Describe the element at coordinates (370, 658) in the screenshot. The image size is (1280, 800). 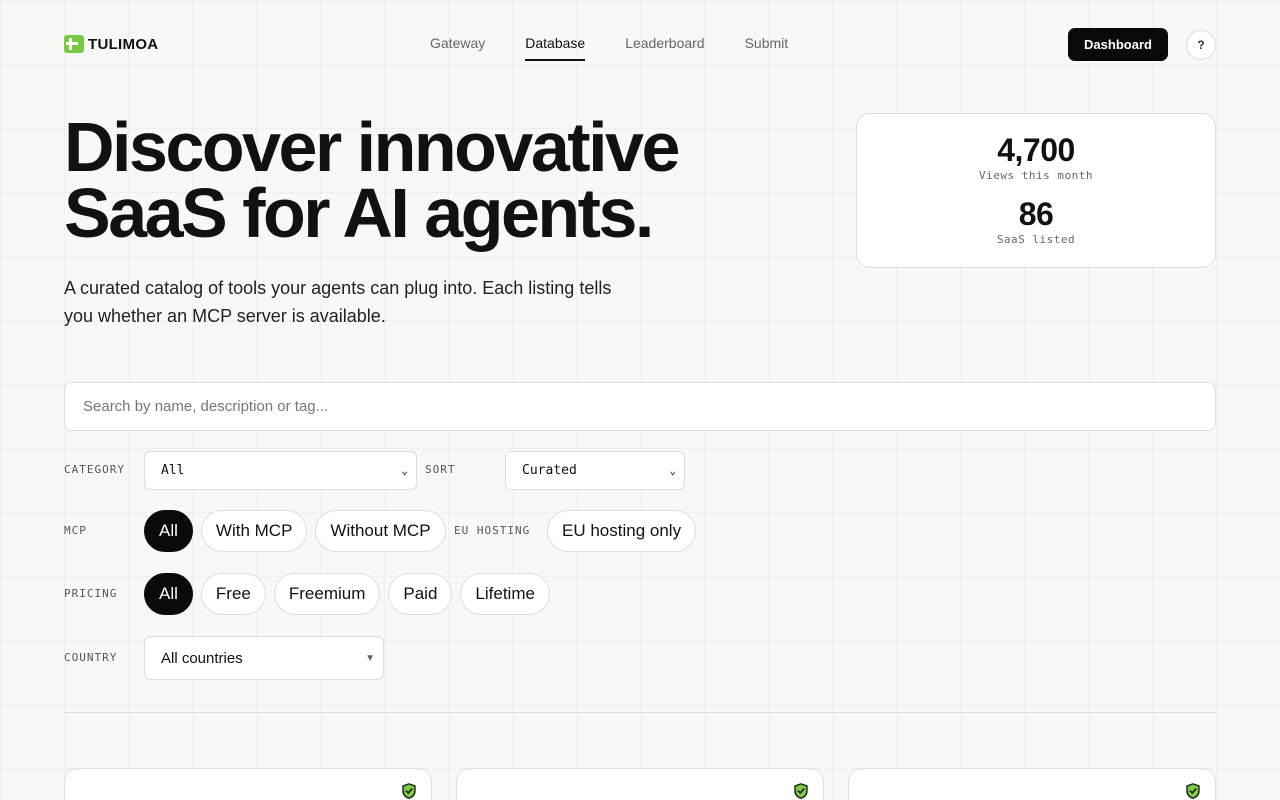
I see `caret-down-icon: ▼` at that location.